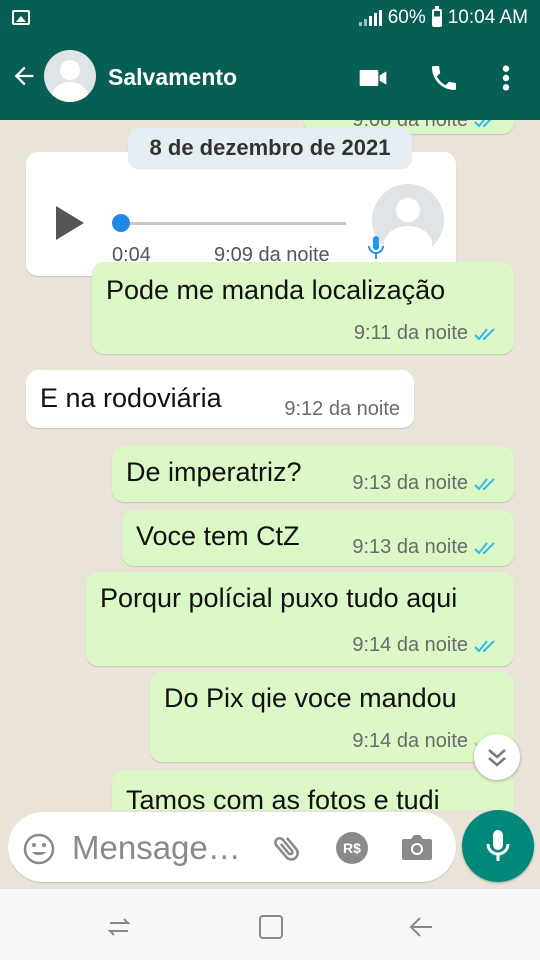  What do you see at coordinates (270, 148) in the screenshot?
I see `date-separator: 8 de dezembro de 2021` at bounding box center [270, 148].